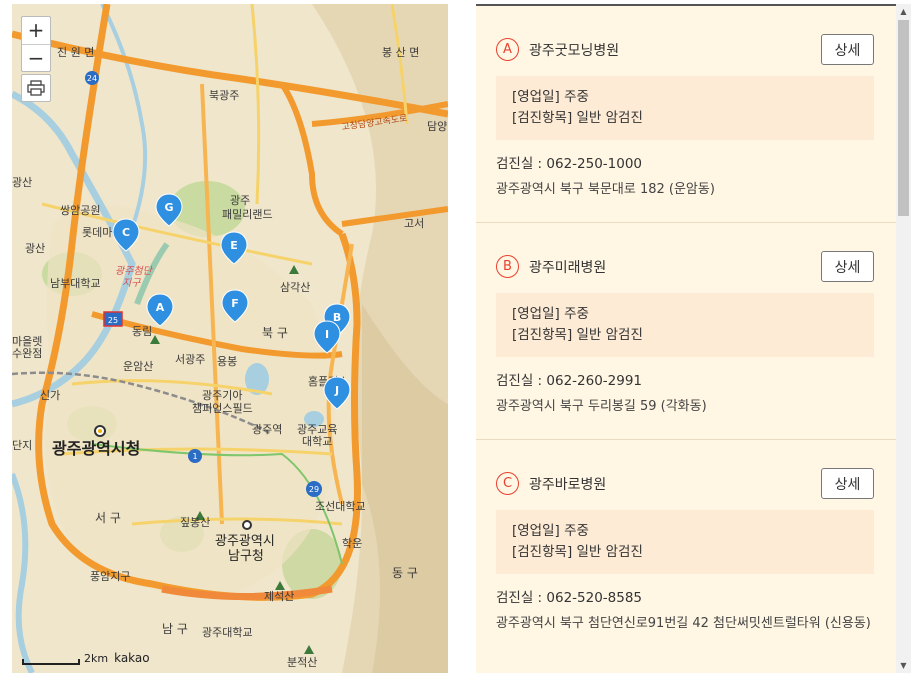 This screenshot has height=673, width=920. What do you see at coordinates (134, 271) in the screenshot?
I see `map-label: 광주첨단` at bounding box center [134, 271].